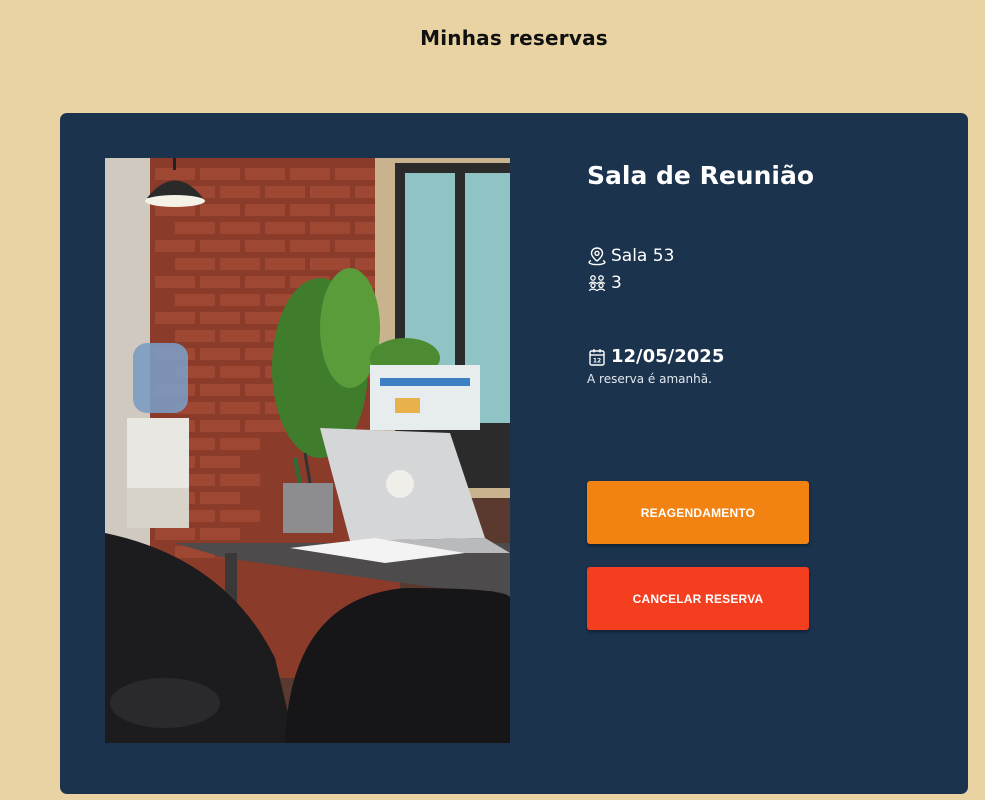  I want to click on date-note: A reserva é amanhã., so click(649, 379).